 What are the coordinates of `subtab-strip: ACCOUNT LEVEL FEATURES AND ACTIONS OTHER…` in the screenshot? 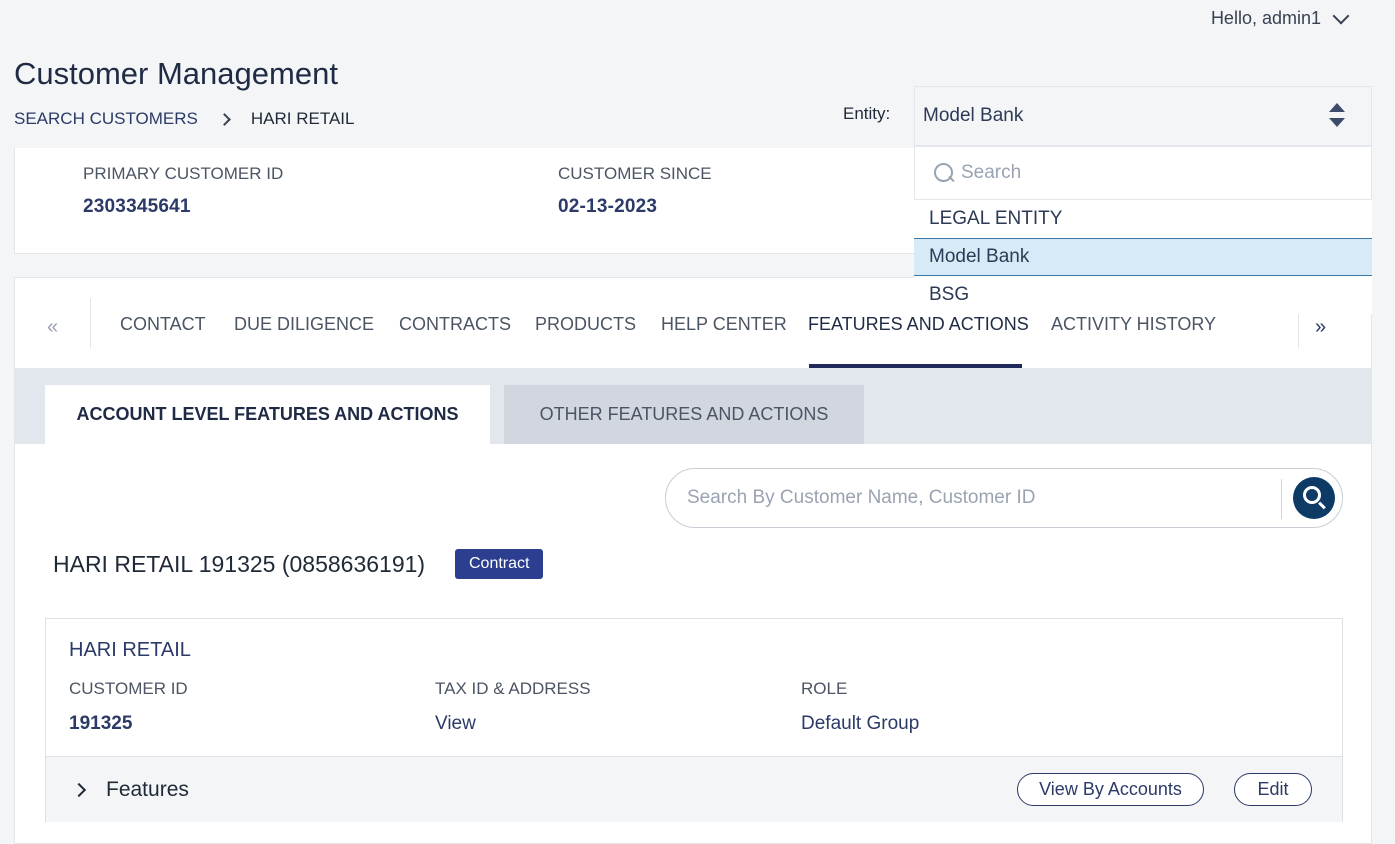 It's located at (693, 406).